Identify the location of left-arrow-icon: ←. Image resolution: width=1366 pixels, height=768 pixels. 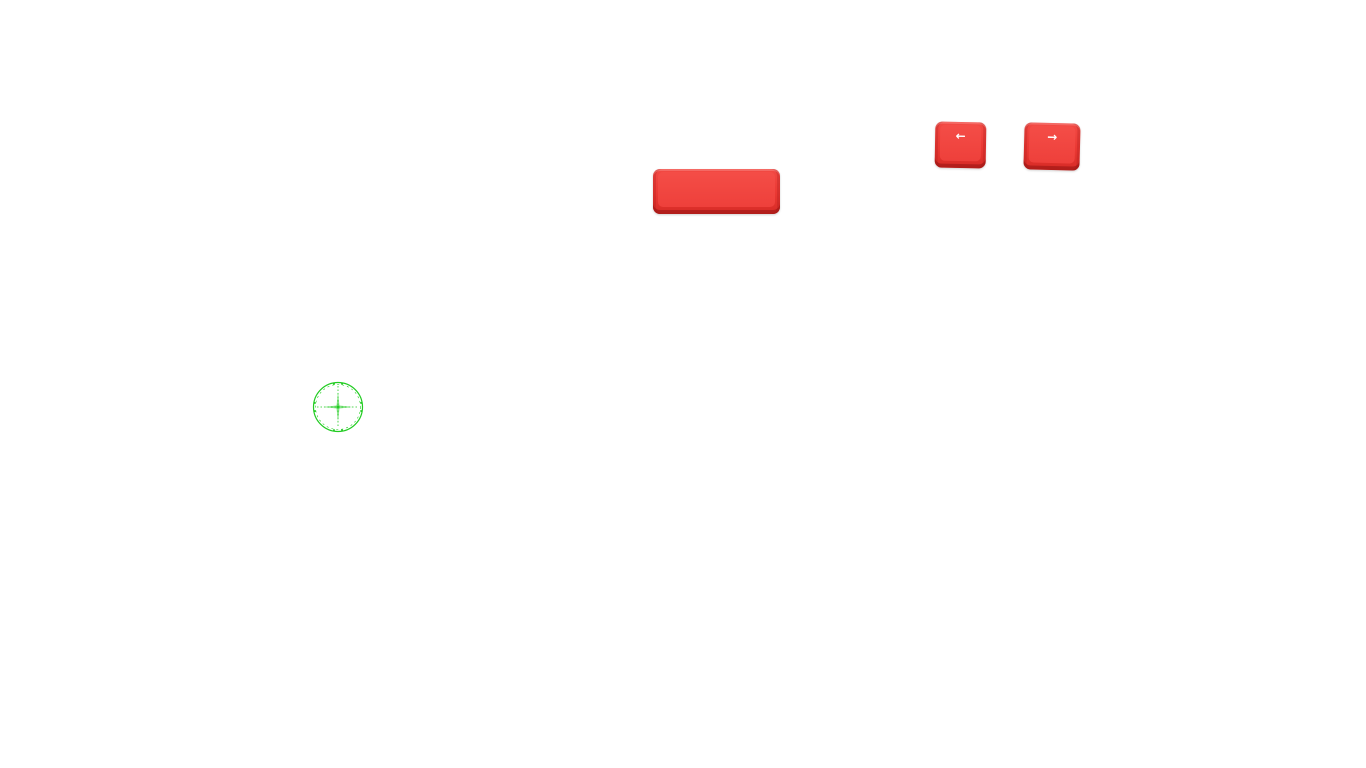
(960, 136).